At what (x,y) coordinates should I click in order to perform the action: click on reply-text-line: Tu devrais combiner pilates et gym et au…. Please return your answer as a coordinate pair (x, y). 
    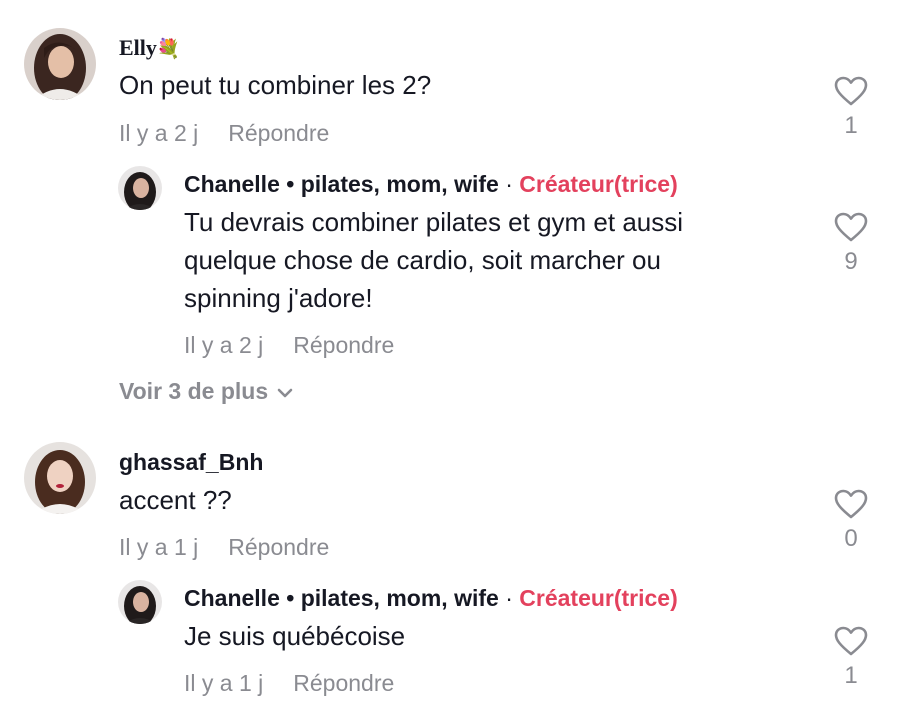
    Looking at the image, I should click on (434, 222).